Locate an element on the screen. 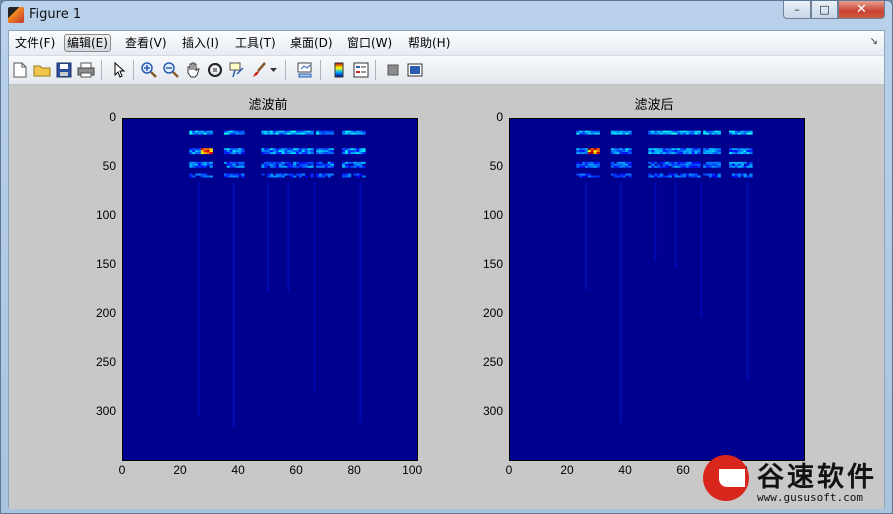  pan-hand-icon is located at coordinates (193, 70).